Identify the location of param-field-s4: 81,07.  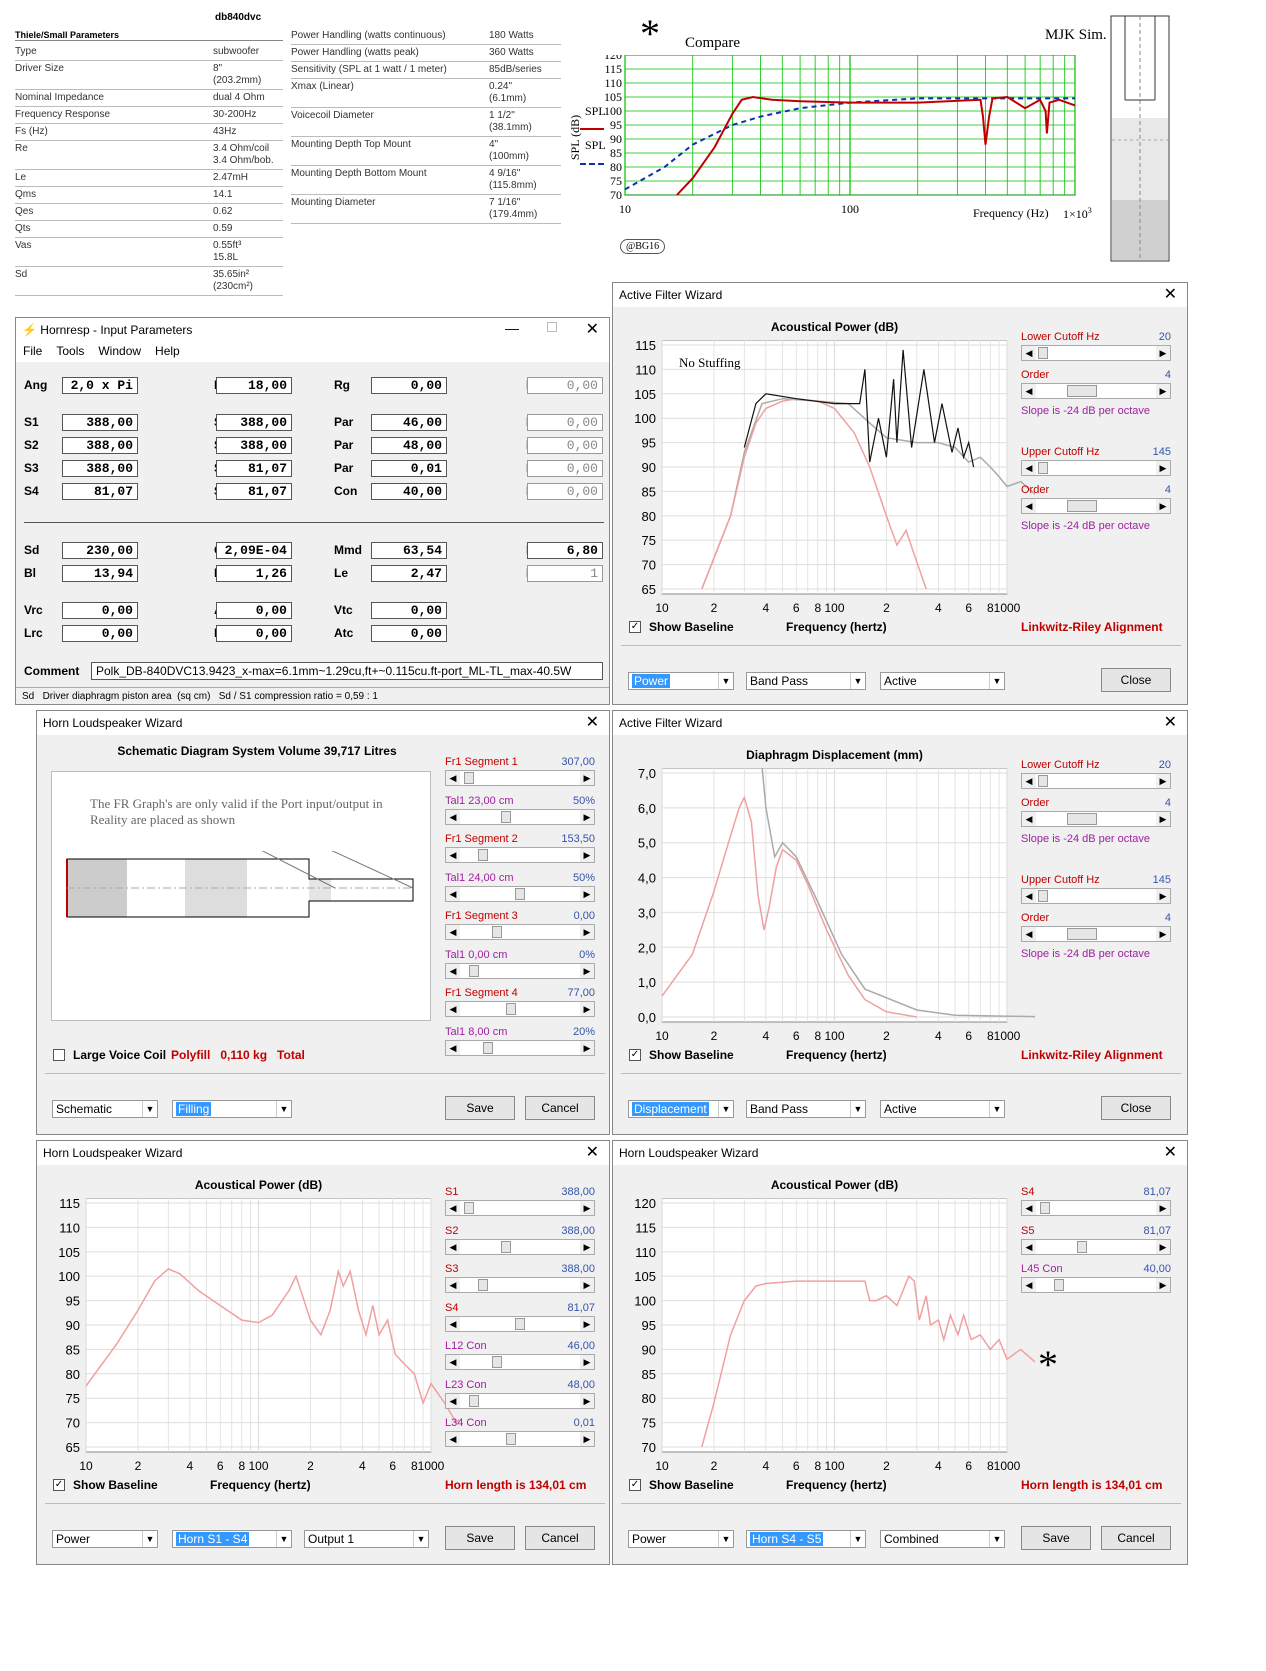
(254, 468).